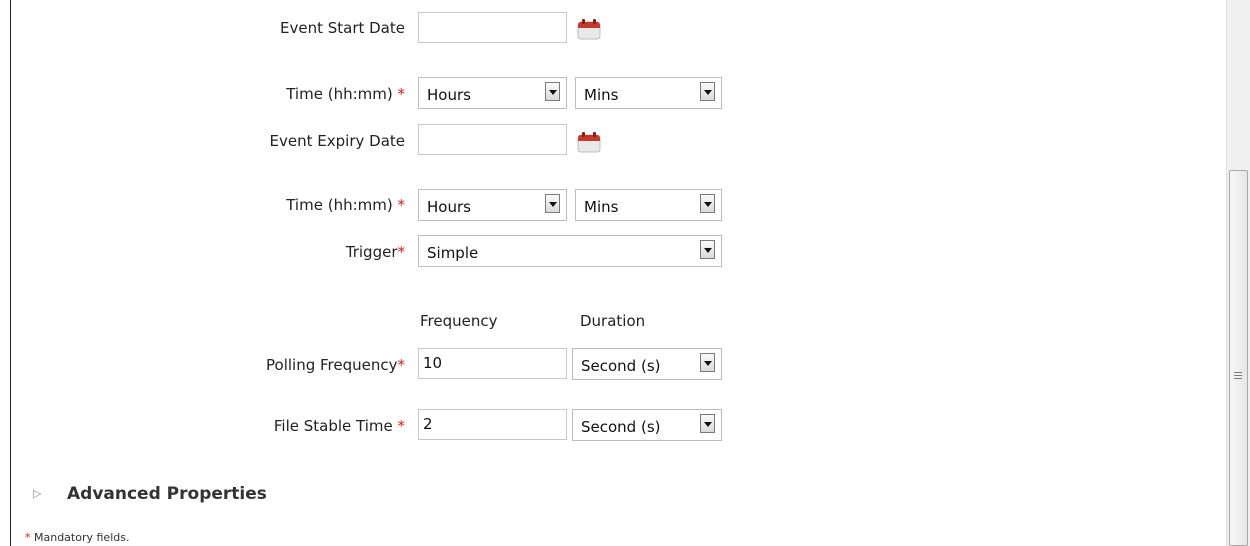 The width and height of the screenshot is (1250, 546). What do you see at coordinates (492, 205) in the screenshot?
I see `expiry-hours-select: Hours` at bounding box center [492, 205].